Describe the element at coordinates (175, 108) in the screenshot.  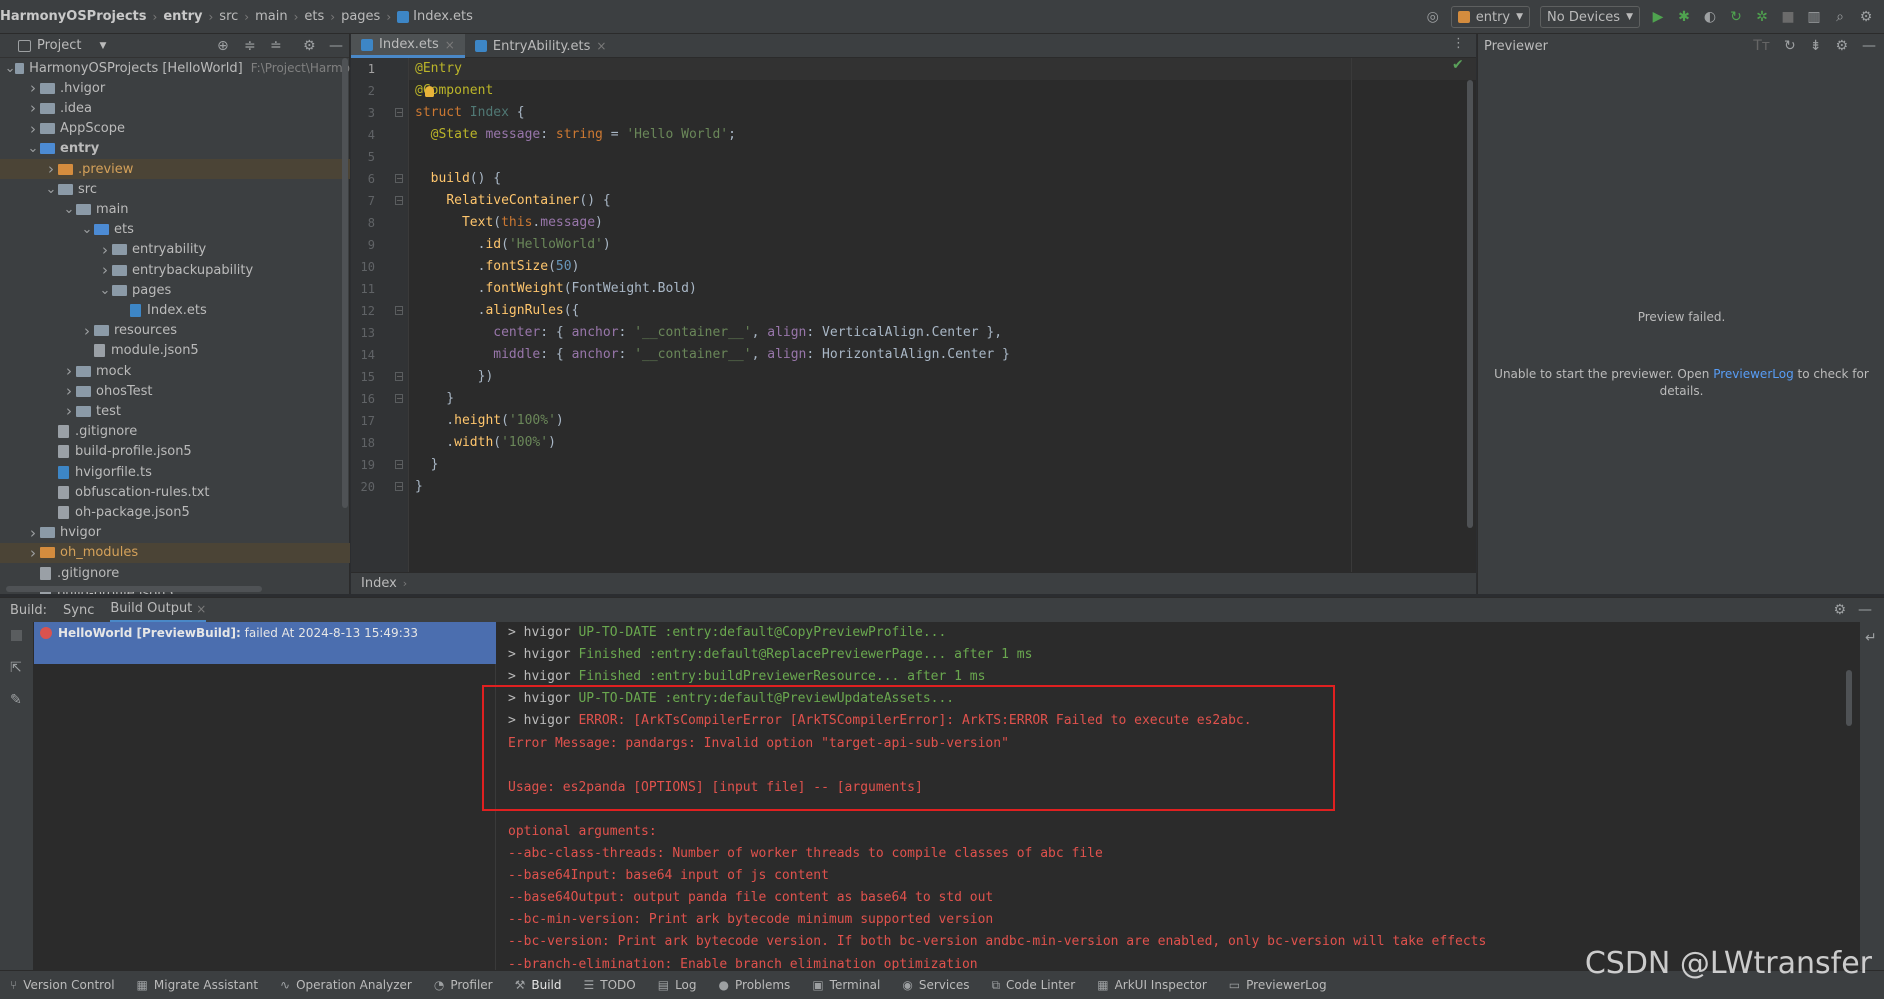
I see `tree-item: › .idea` at that location.